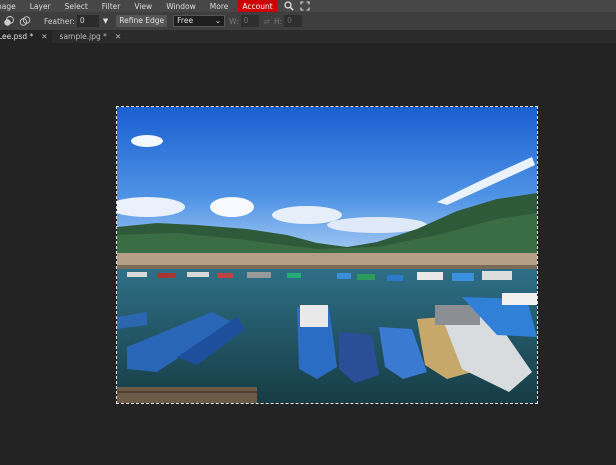 The image size is (616, 465). Describe the element at coordinates (222, 6) in the screenshot. I see `menu-more: More` at that location.